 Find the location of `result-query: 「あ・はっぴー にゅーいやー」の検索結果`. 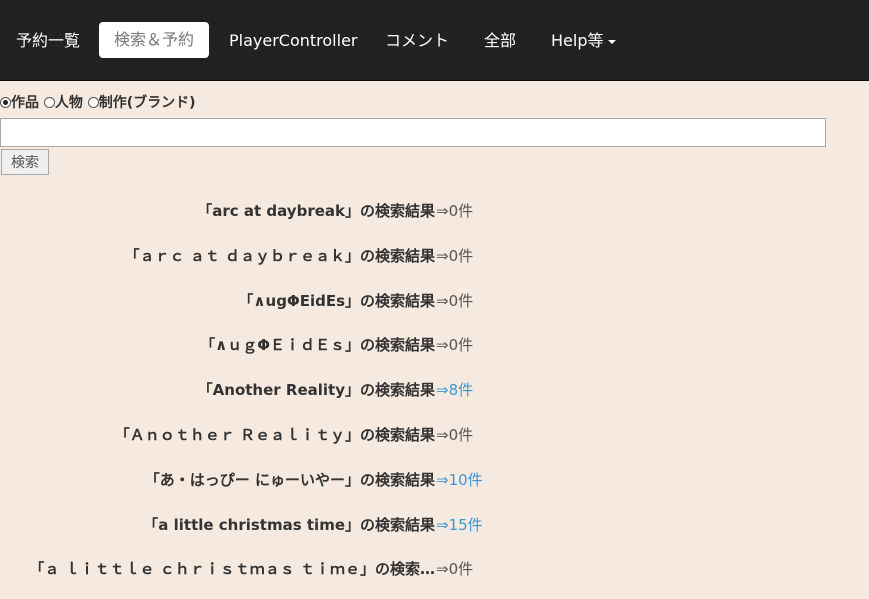

result-query: 「あ・はっぴー にゅーいやー」の検索結果 is located at coordinates (289, 479).